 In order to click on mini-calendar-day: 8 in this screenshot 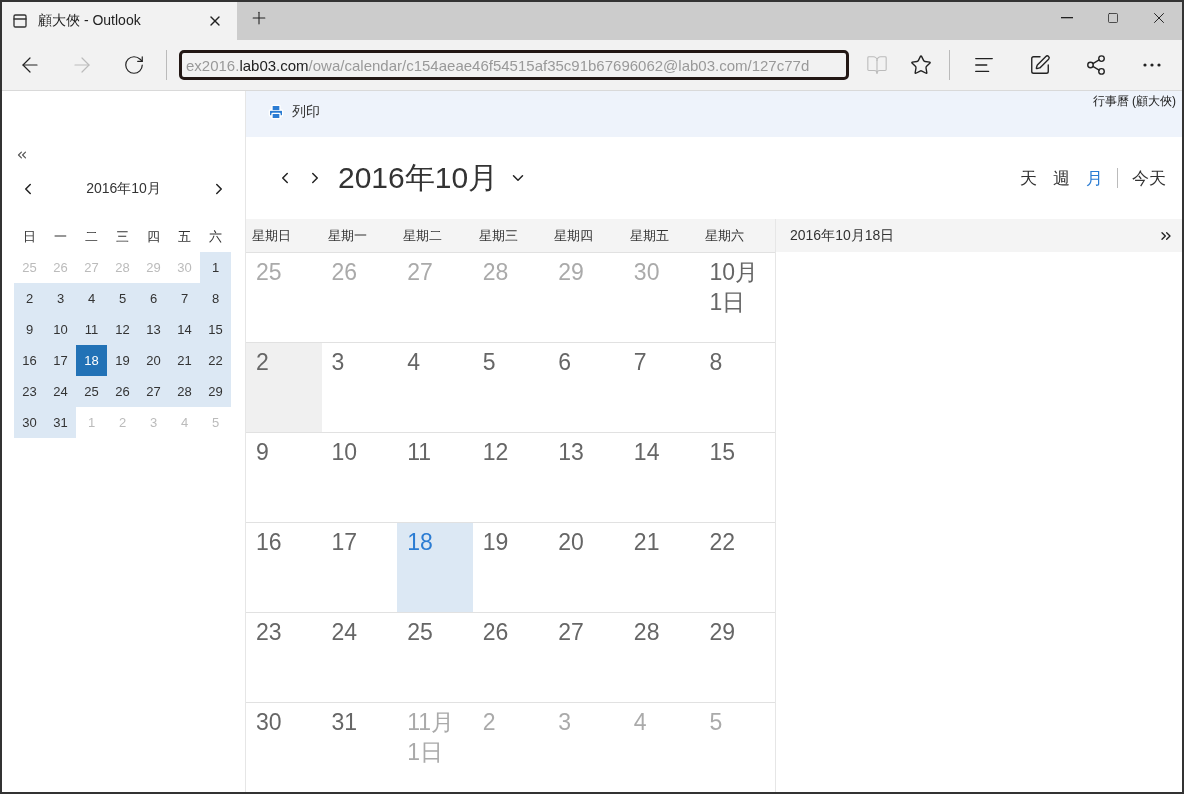, I will do `click(215, 298)`.